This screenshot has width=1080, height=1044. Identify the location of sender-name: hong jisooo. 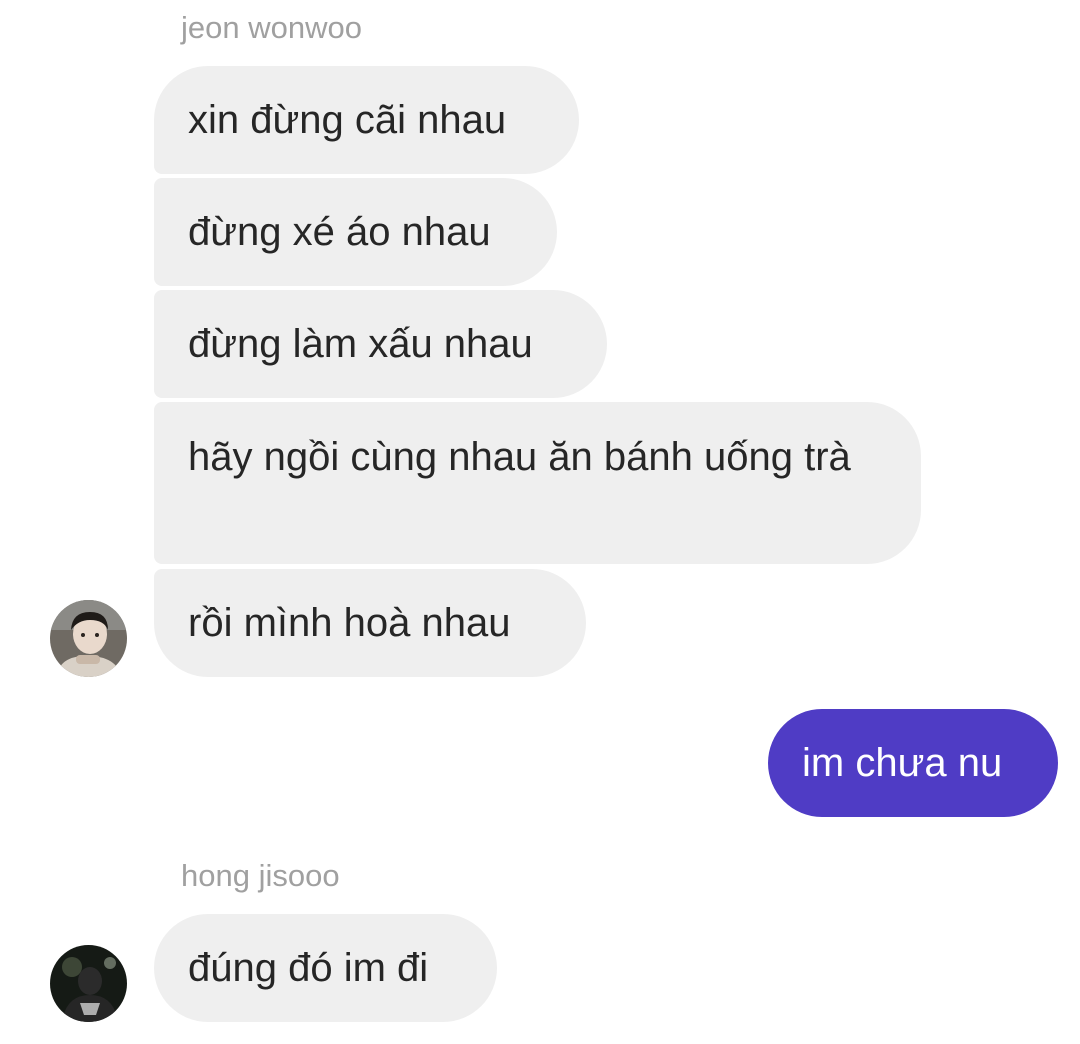
(260, 875).